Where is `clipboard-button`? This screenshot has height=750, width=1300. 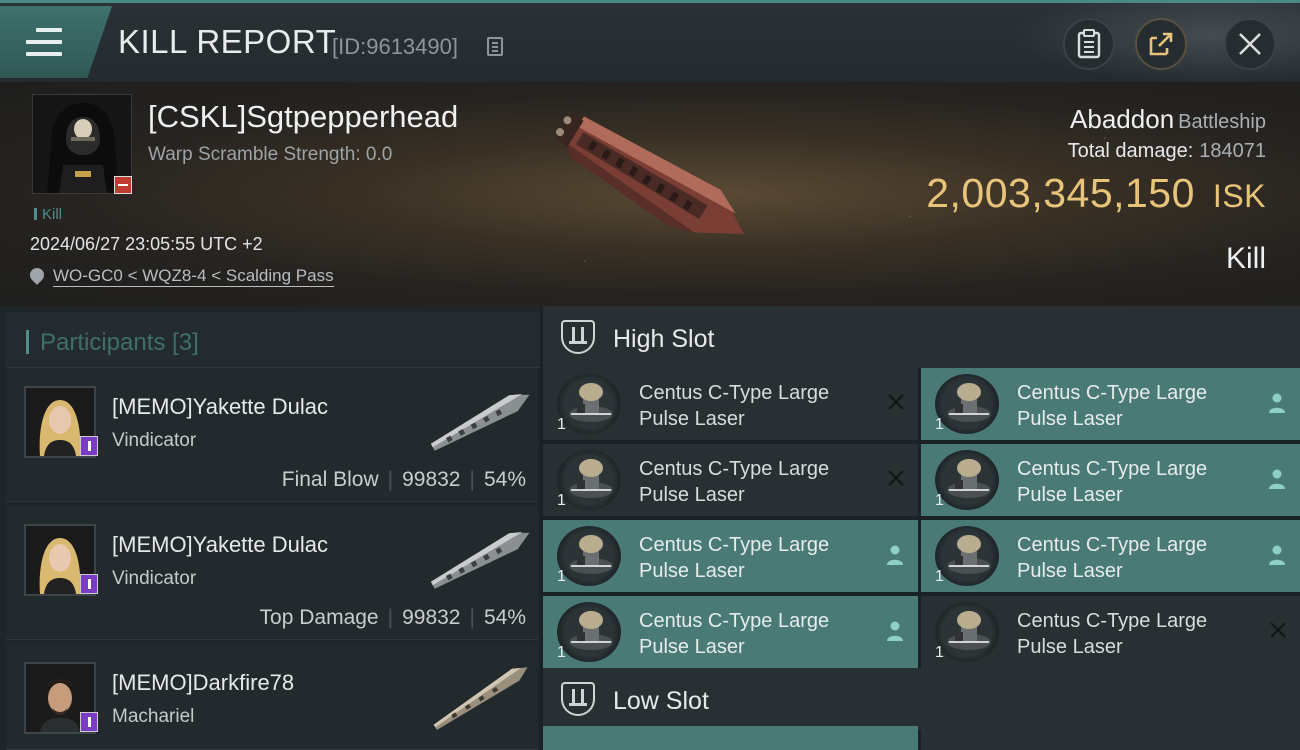
clipboard-button is located at coordinates (1089, 44).